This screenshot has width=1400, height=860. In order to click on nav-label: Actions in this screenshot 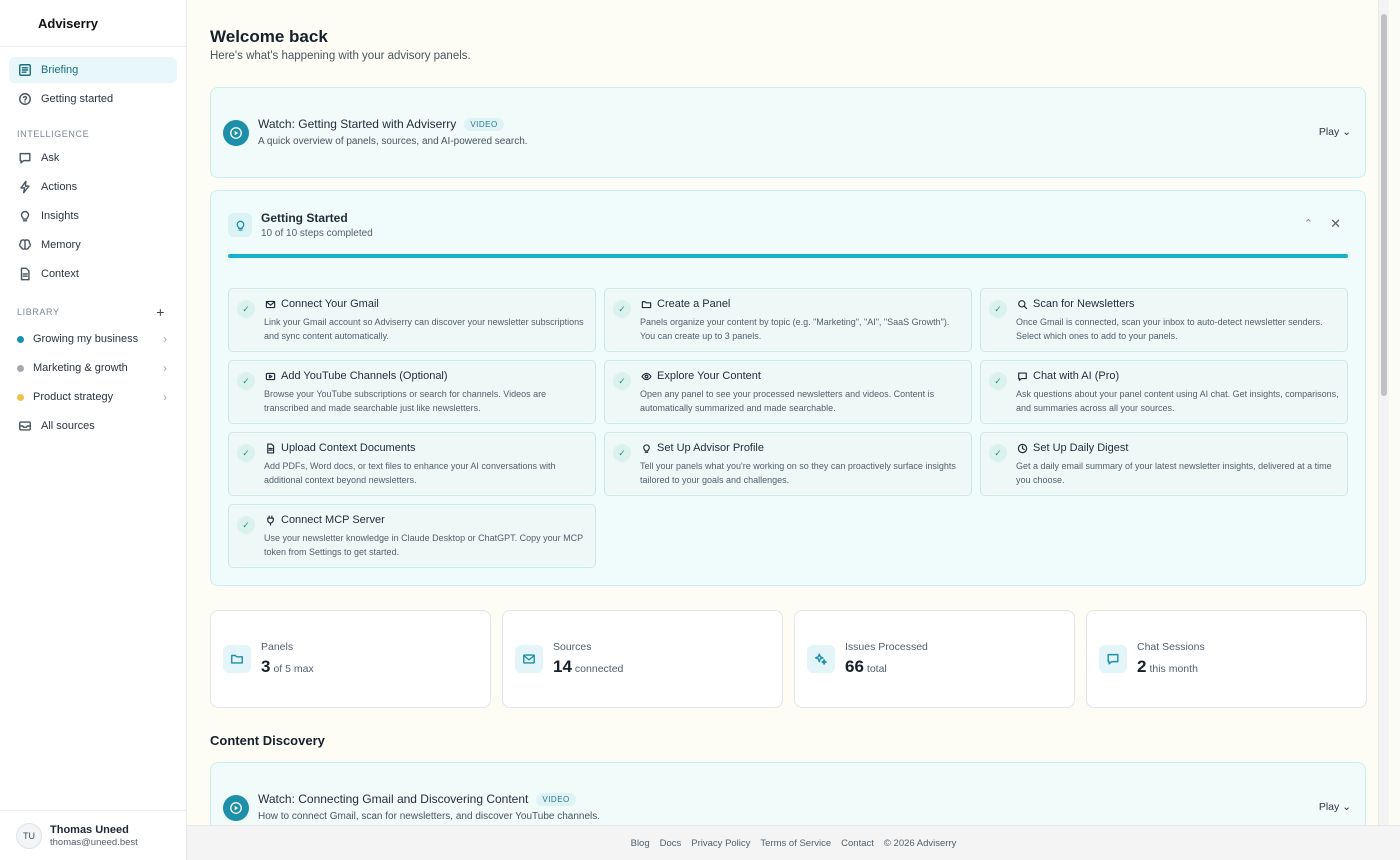, I will do `click(59, 187)`.